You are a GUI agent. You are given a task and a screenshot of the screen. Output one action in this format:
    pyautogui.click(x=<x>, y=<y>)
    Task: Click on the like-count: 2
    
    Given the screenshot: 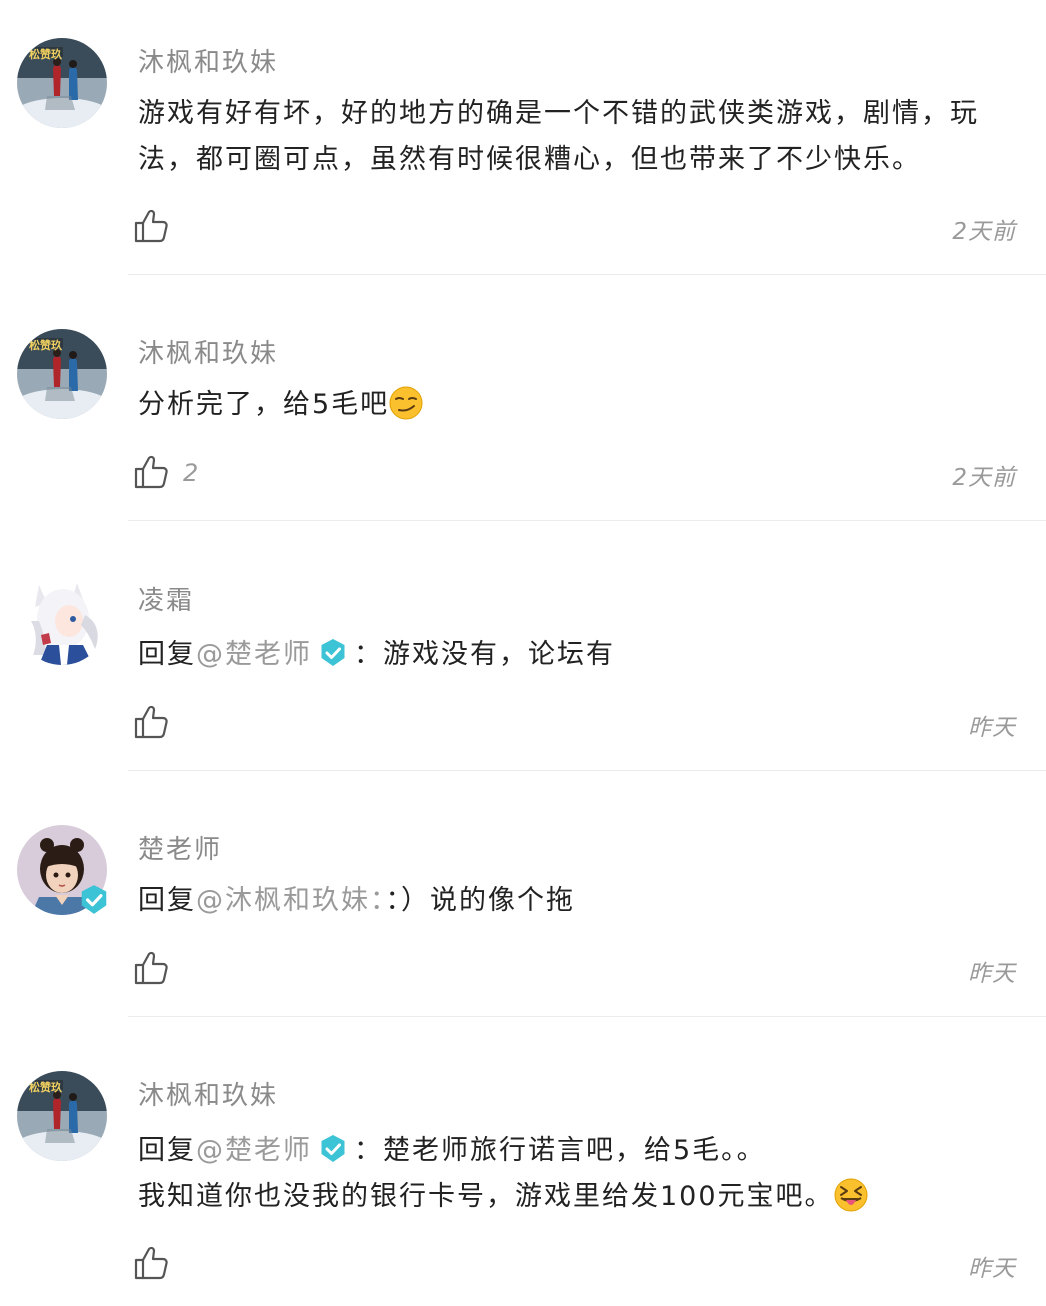 What is the action you would take?
    pyautogui.click(x=191, y=473)
    